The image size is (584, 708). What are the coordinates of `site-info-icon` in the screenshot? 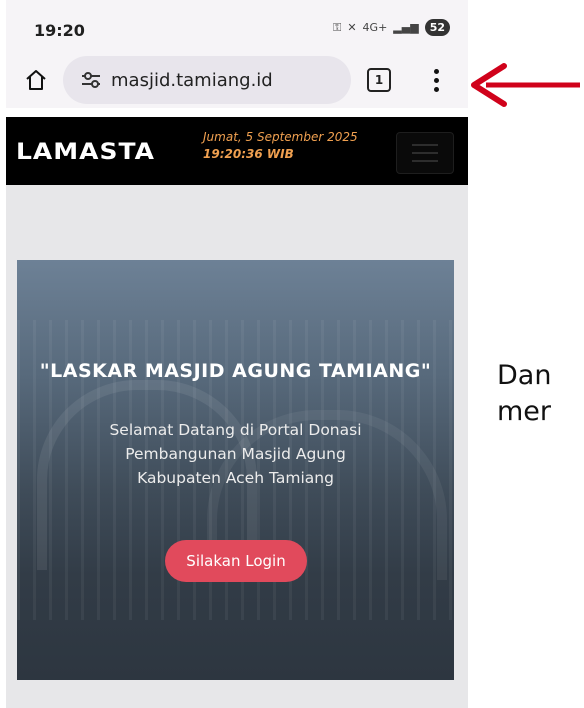 It's located at (91, 80).